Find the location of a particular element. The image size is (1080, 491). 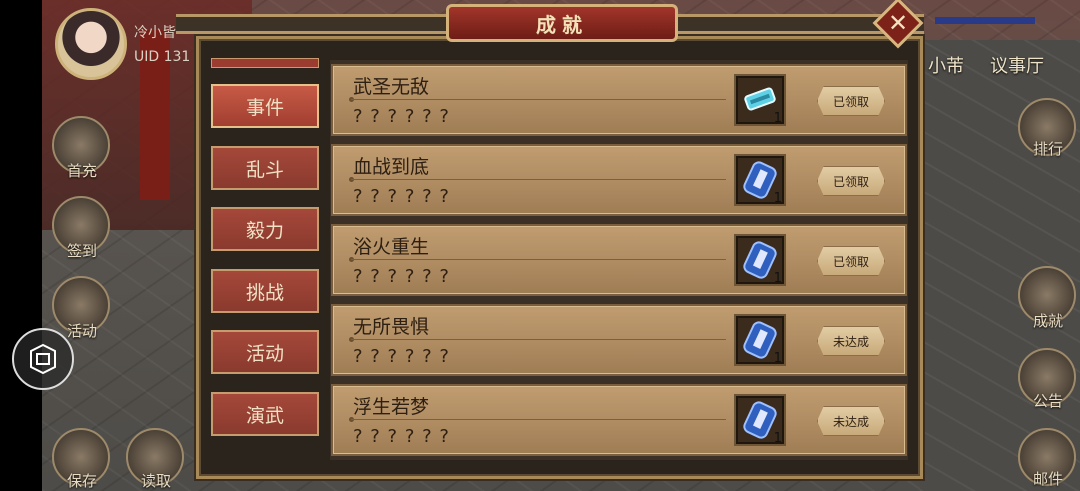

achievement-row: 浮生若梦 ? ? ? ? ? ? 1 未达成 is located at coordinates (619, 420).